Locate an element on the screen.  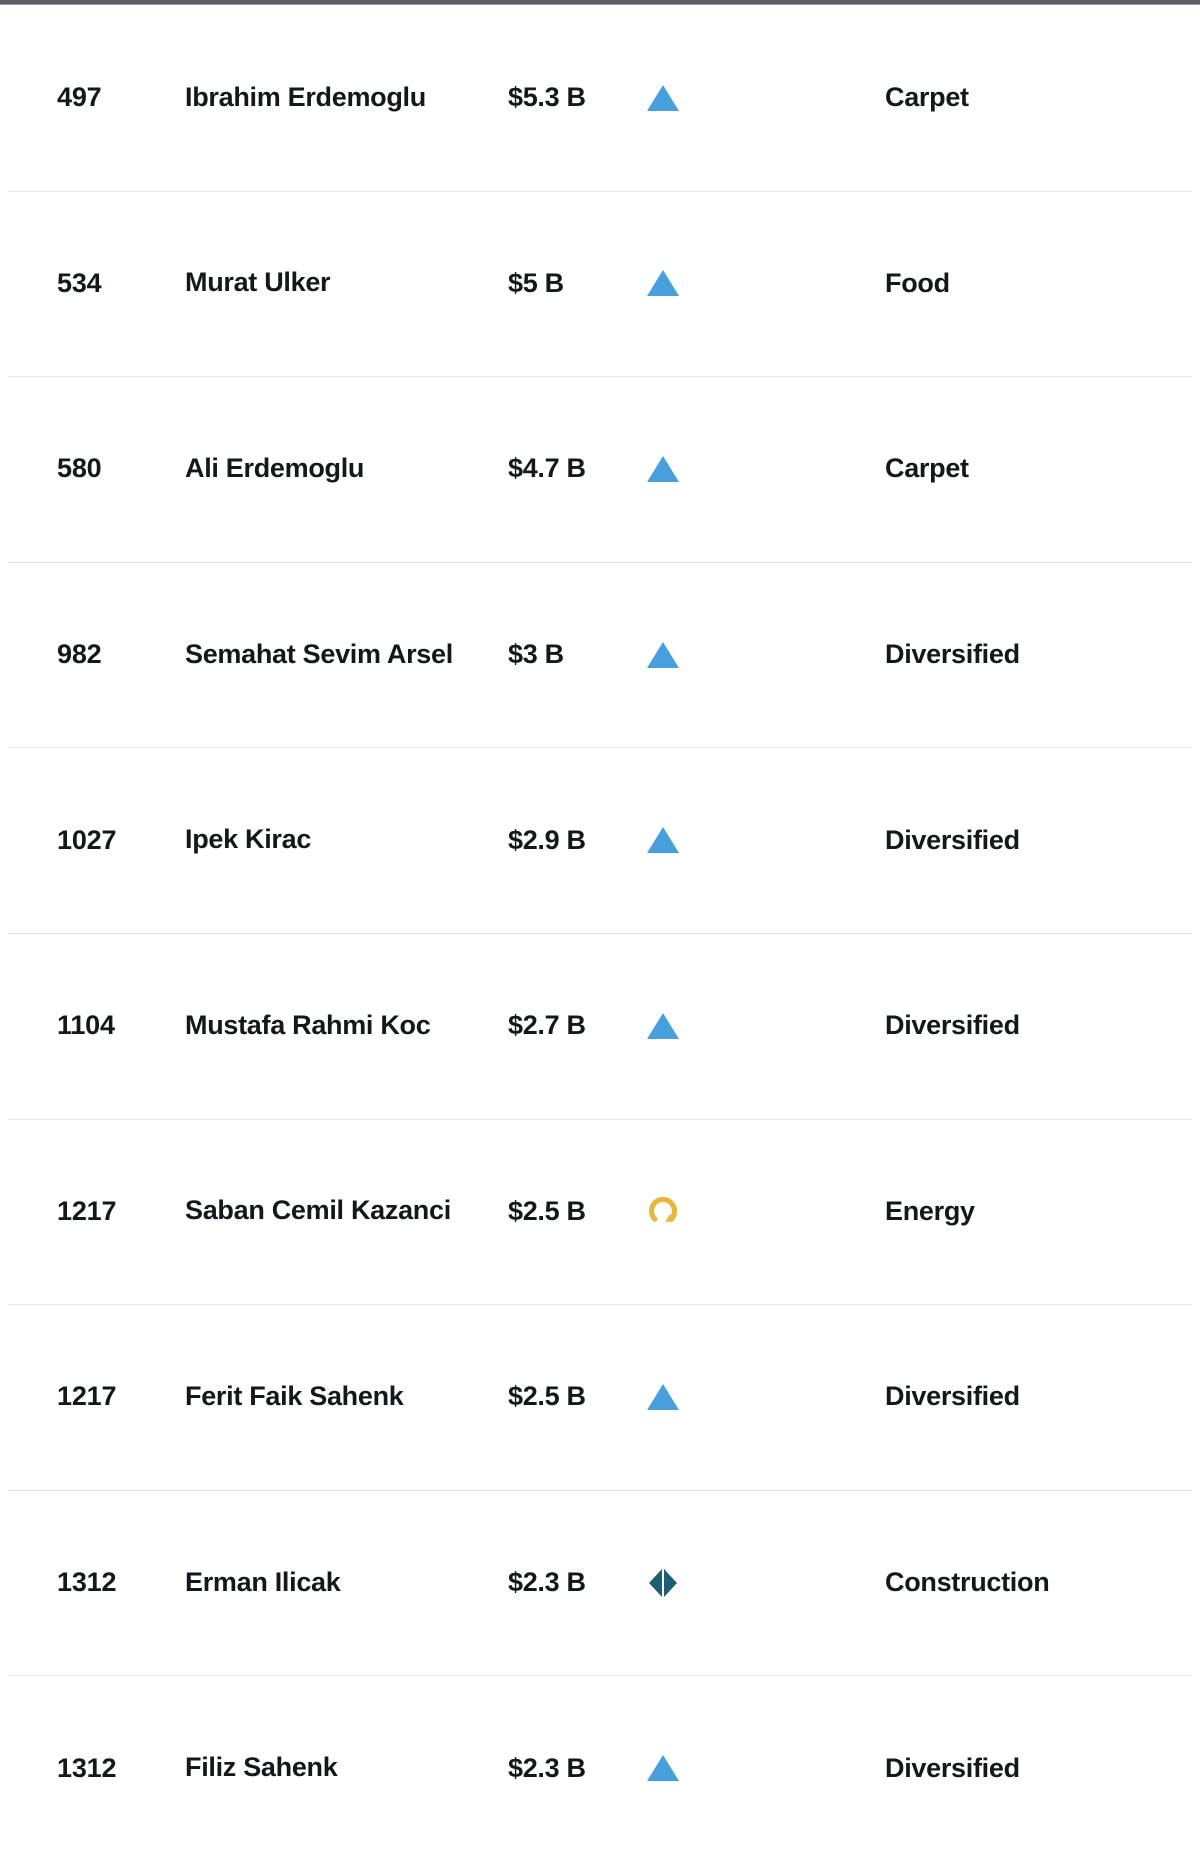
table-row: 982 Semahat Sevim Arsel $3 B Diversified is located at coordinates (600, 654).